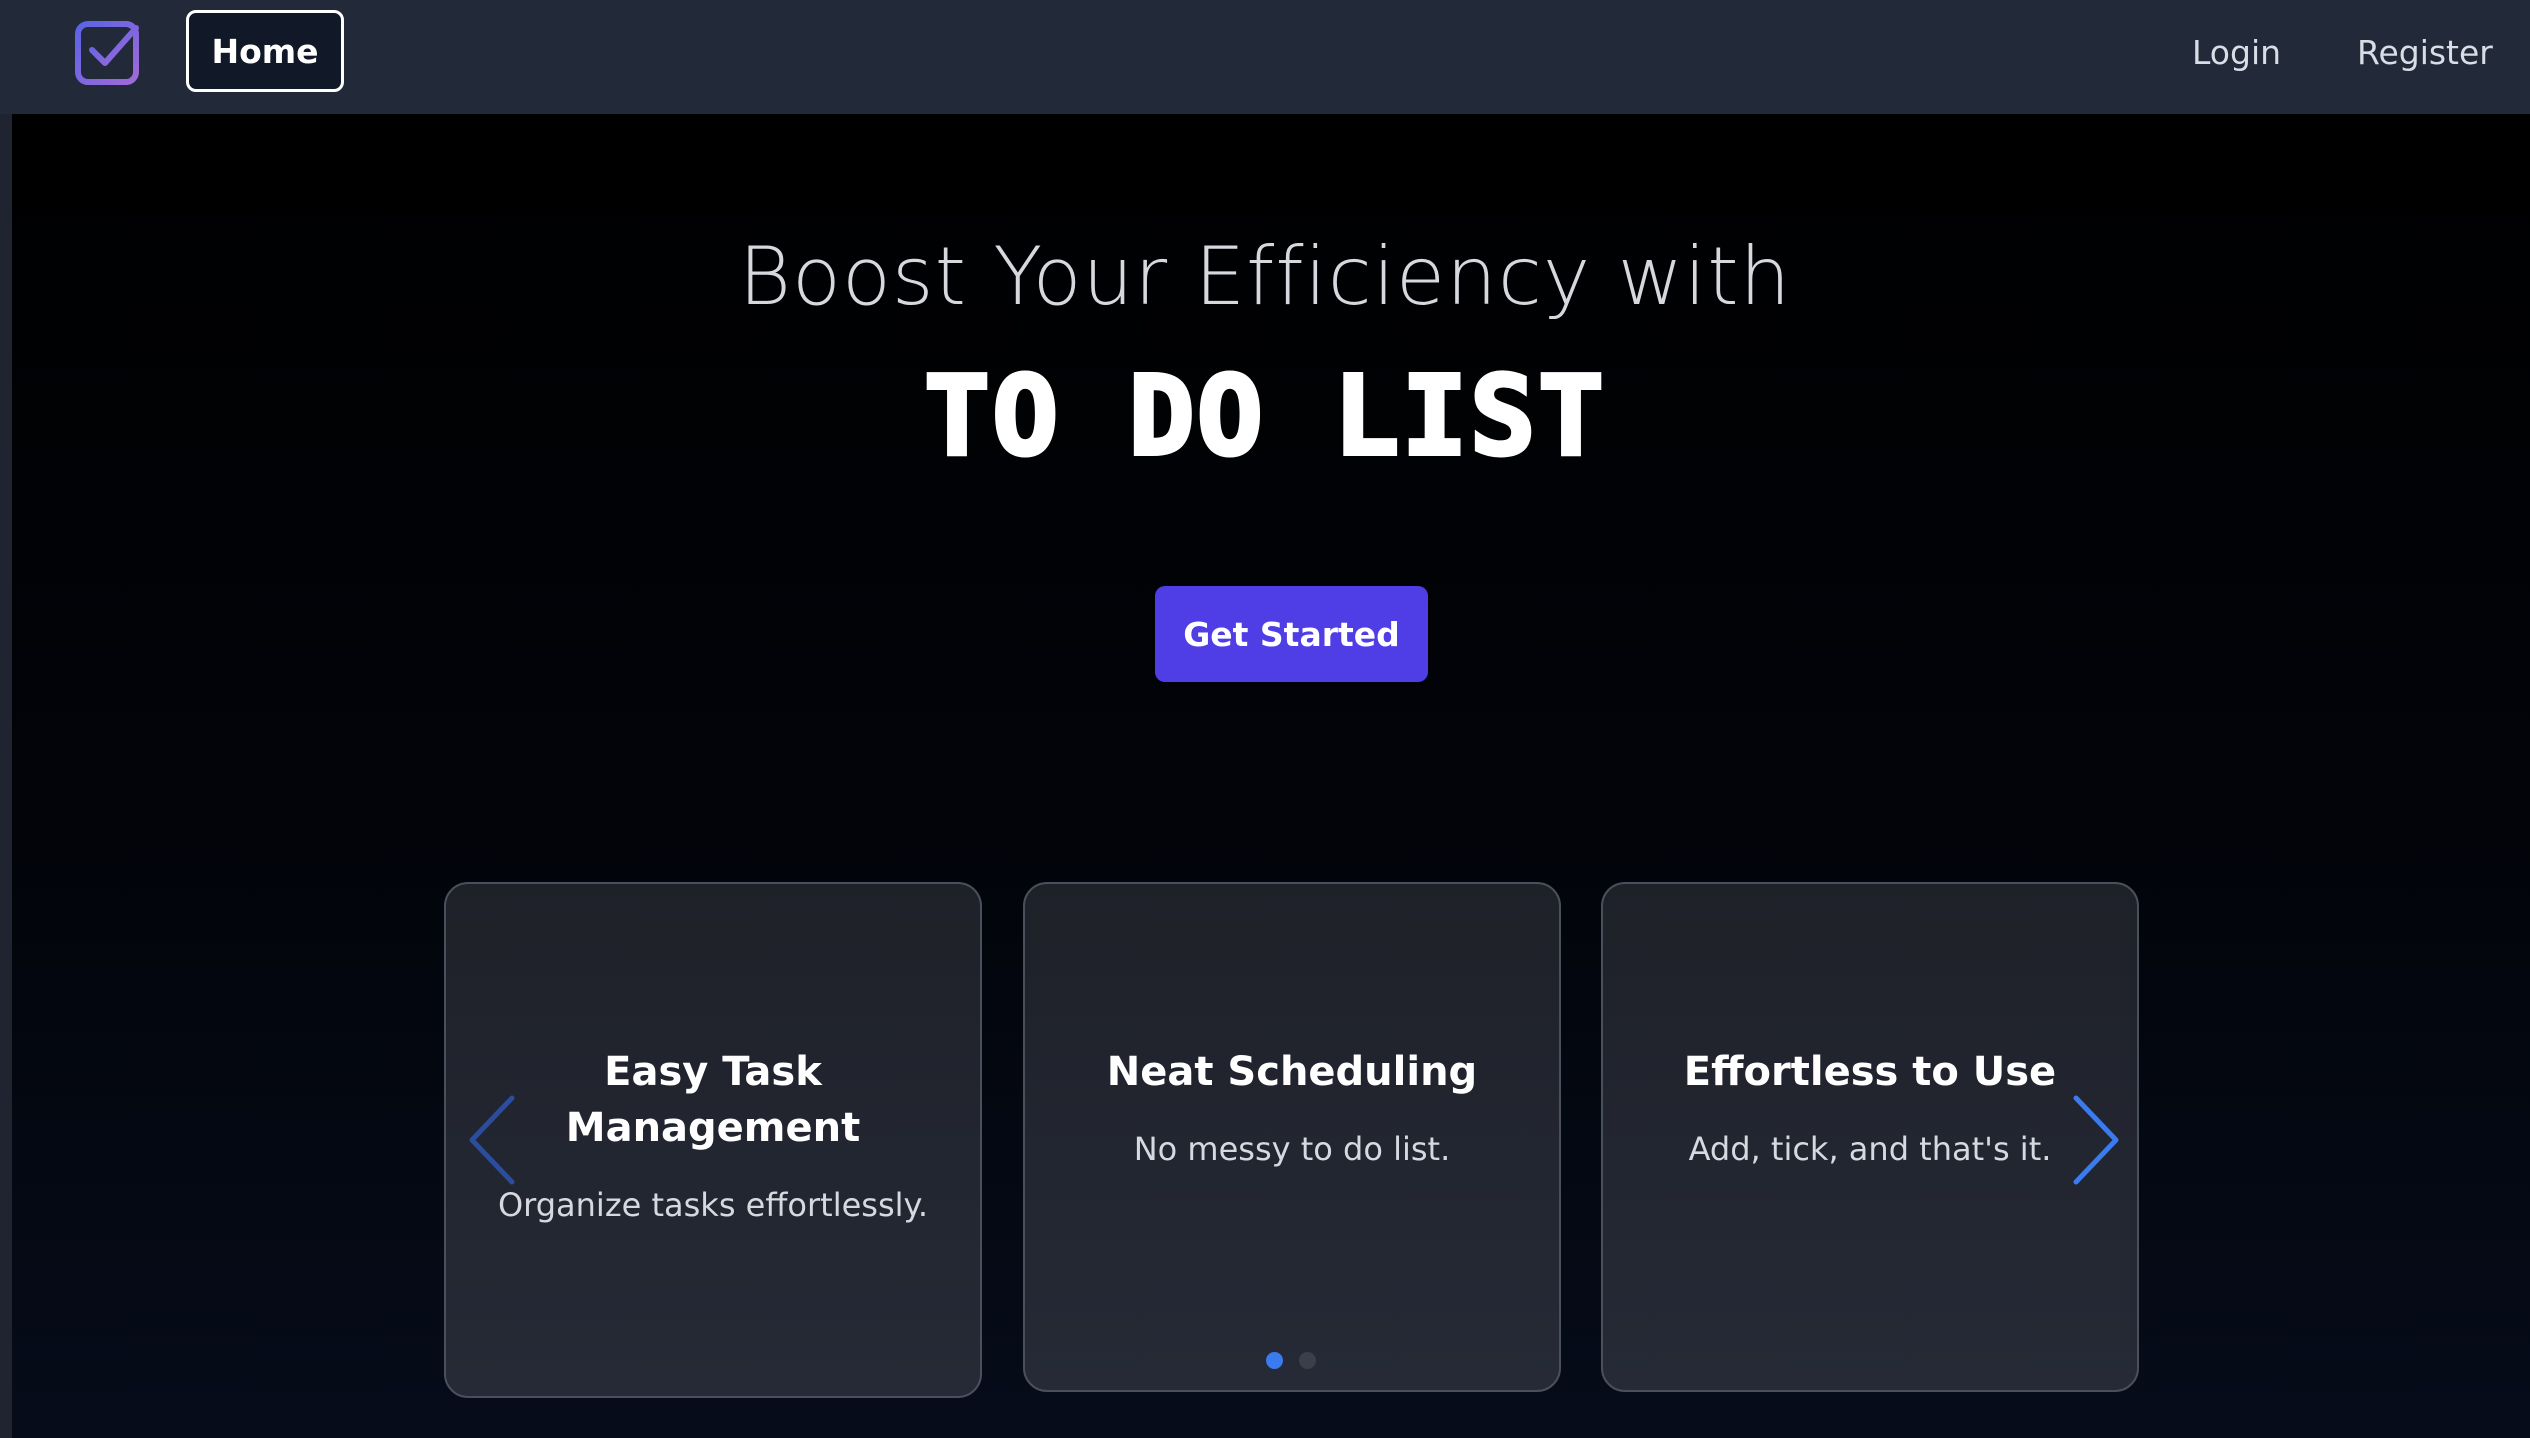 This screenshot has width=2530, height=1438. Describe the element at coordinates (1291, 634) in the screenshot. I see `get-started-button: Get Started` at that location.